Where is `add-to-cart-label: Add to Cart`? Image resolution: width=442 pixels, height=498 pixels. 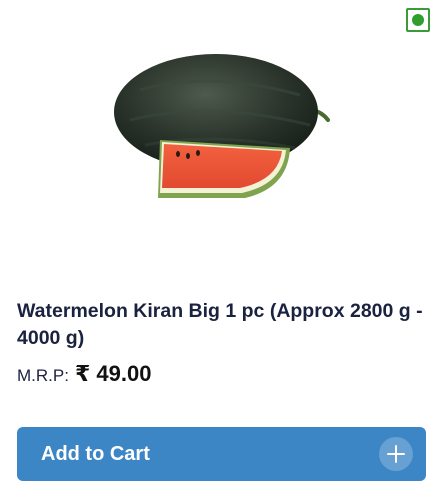 add-to-cart-label: Add to Cart is located at coordinates (95, 453).